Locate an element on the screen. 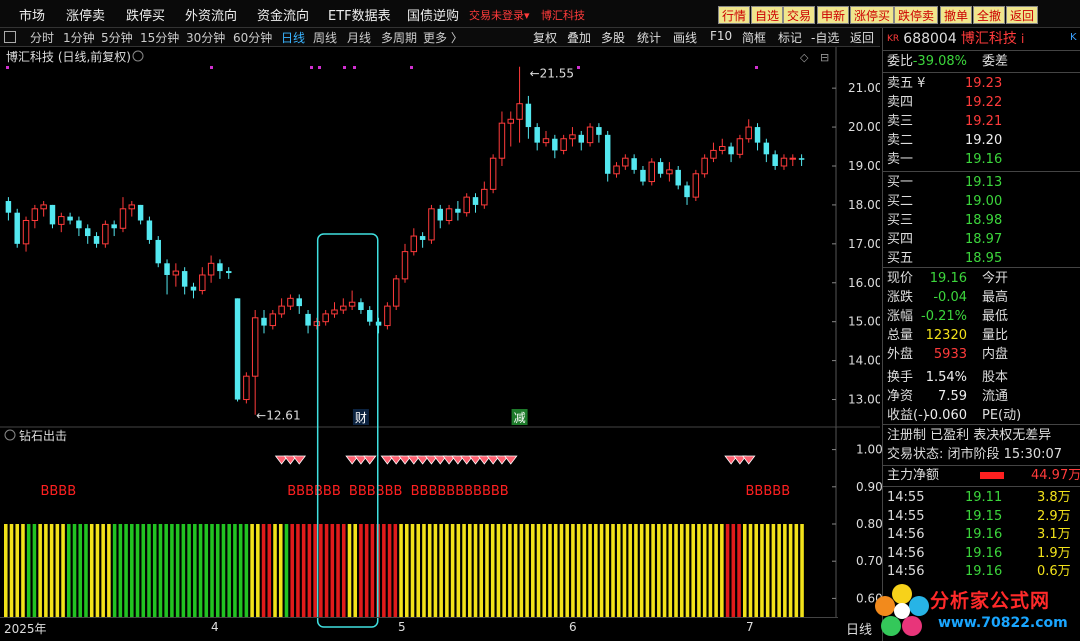  ask-label: 卖三 is located at coordinates (900, 121).